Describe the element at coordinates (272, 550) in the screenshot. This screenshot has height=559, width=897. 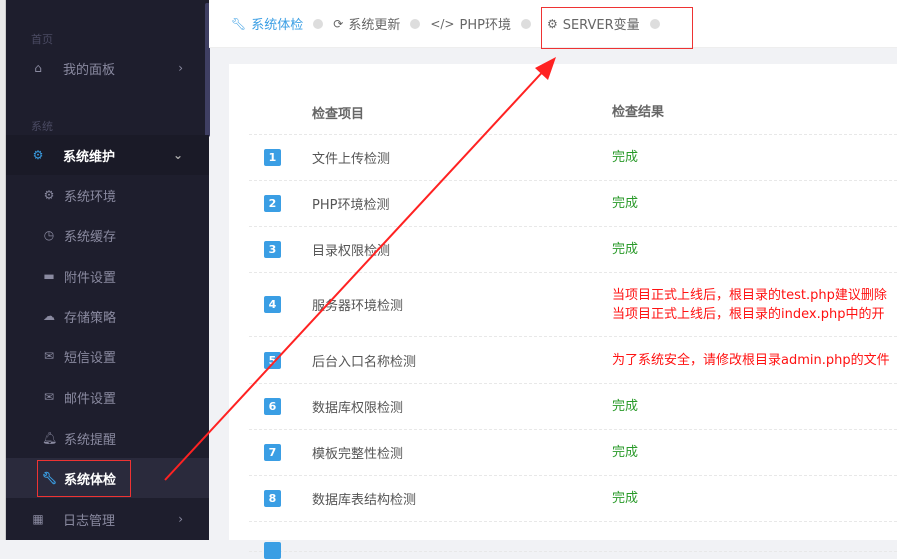
I see `row-number` at that location.